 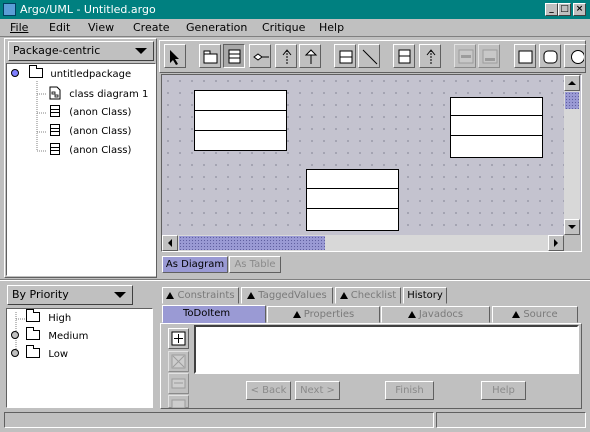 I want to click on todo-description-area, so click(x=386, y=349).